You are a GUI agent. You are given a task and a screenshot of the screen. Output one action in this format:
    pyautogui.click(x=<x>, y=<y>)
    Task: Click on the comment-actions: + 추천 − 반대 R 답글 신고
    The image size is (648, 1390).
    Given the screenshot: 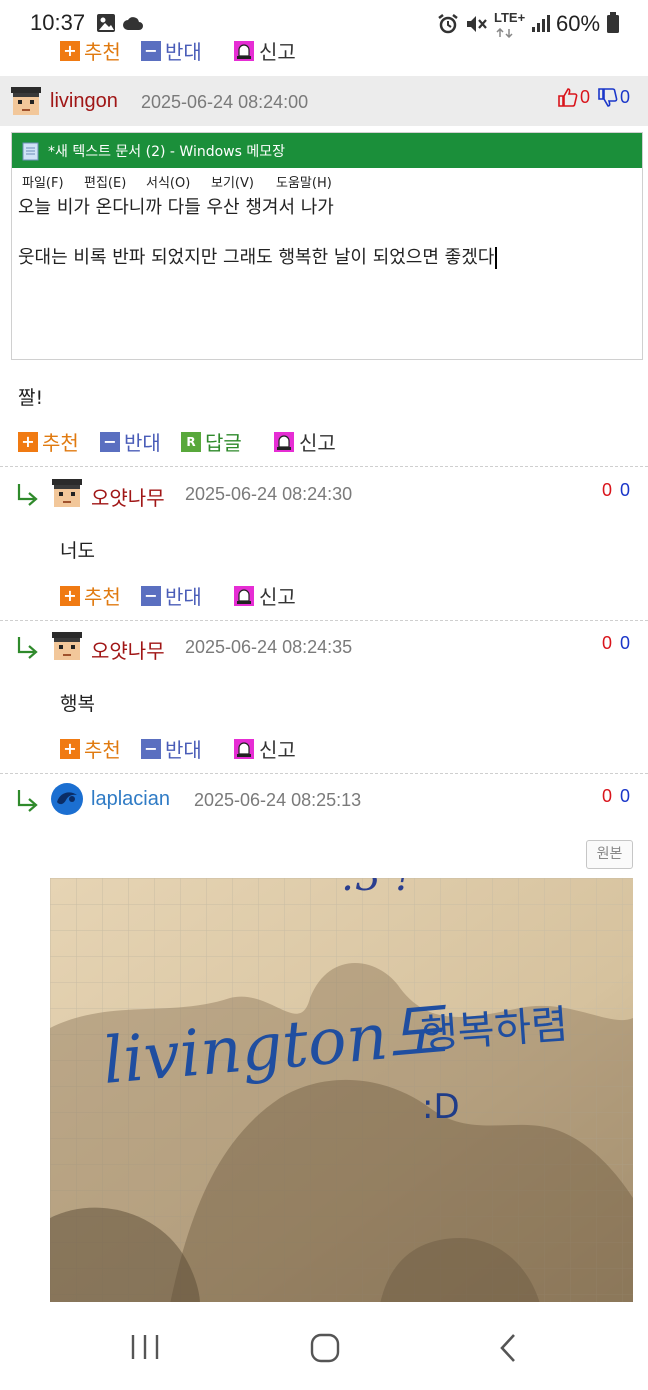 What is the action you would take?
    pyautogui.click(x=198, y=442)
    